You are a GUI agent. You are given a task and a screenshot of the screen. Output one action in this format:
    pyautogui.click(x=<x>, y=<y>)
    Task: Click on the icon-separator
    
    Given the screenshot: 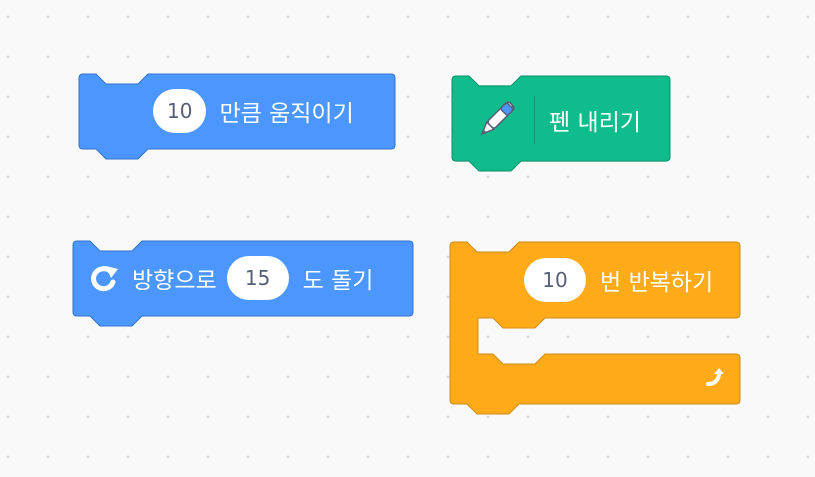 What is the action you would take?
    pyautogui.click(x=534, y=120)
    